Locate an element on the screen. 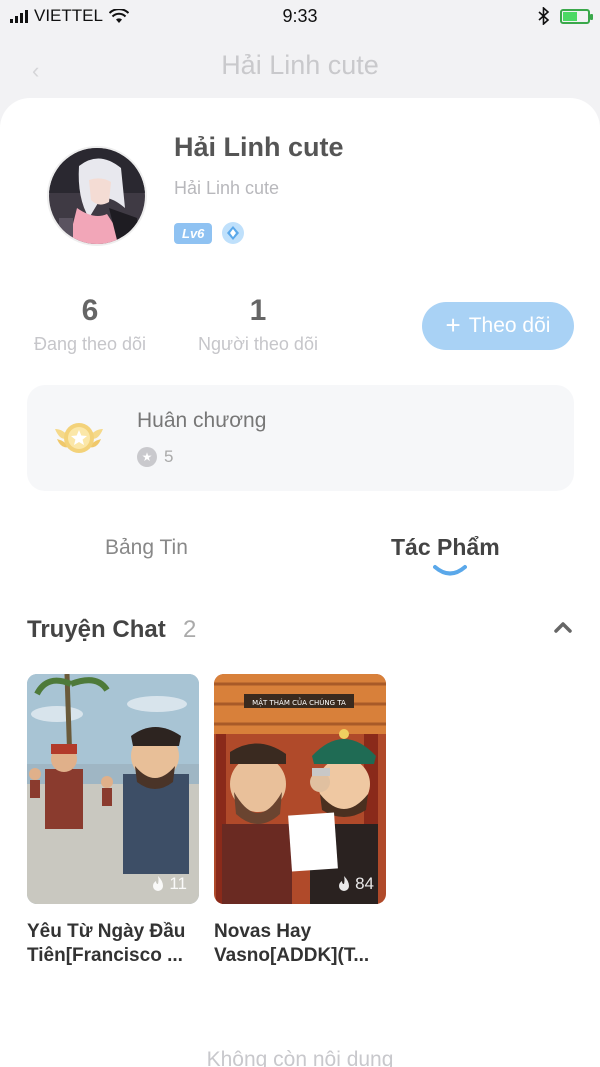 This screenshot has width=600, height=1067. story-thumbnail: MẬT THÁM CỦA CHÚNG TA 84 is located at coordinates (300, 789).